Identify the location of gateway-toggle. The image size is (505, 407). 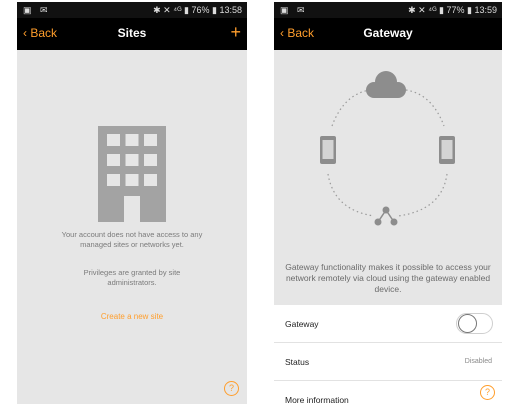
(474, 323).